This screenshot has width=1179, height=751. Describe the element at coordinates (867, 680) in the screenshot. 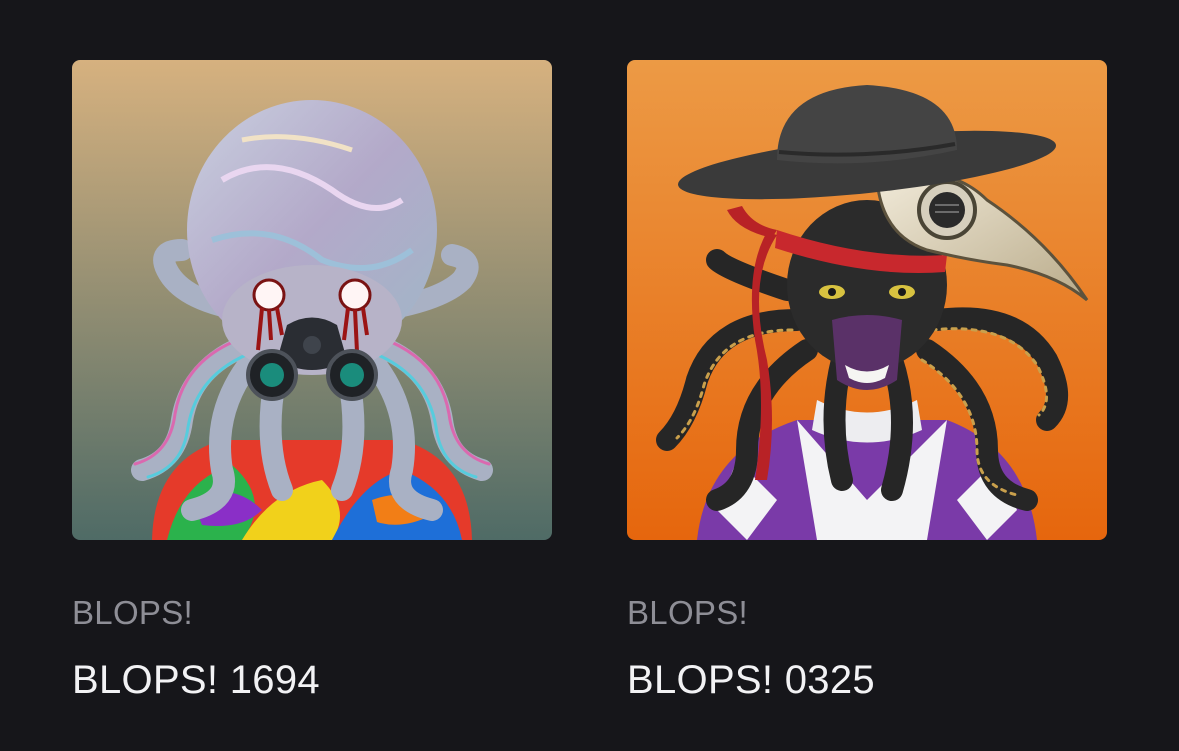

I see `nft-name: BLOPS! 0325` at that location.